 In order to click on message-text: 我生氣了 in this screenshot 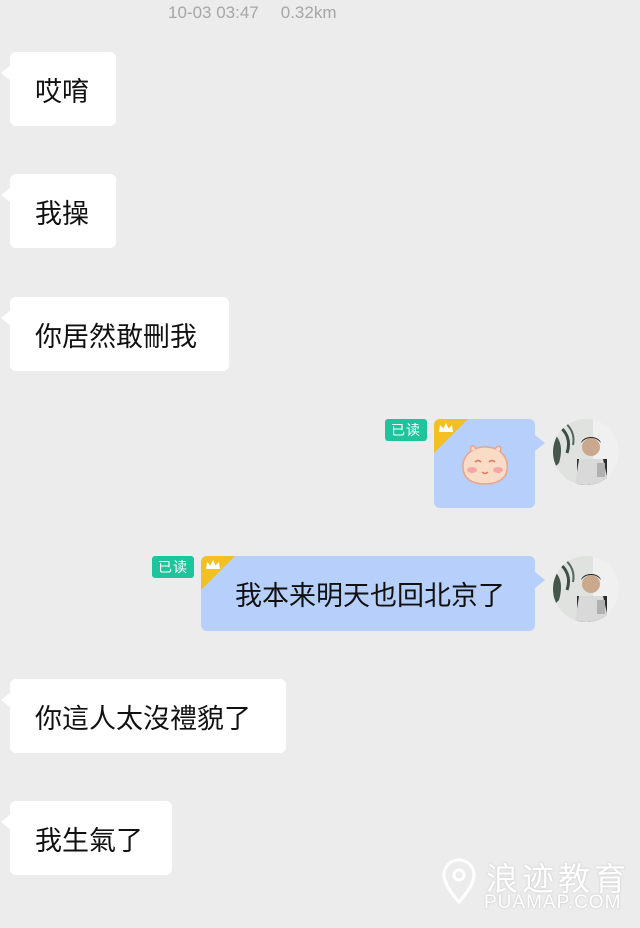, I will do `click(89, 841)`.